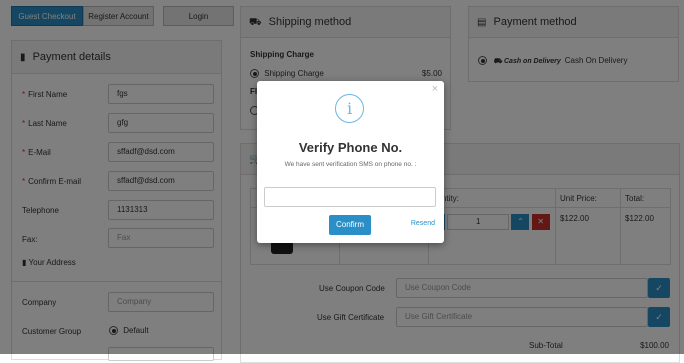 This screenshot has width=684, height=363. Describe the element at coordinates (423, 223) in the screenshot. I see `resend-link: Resend` at that location.